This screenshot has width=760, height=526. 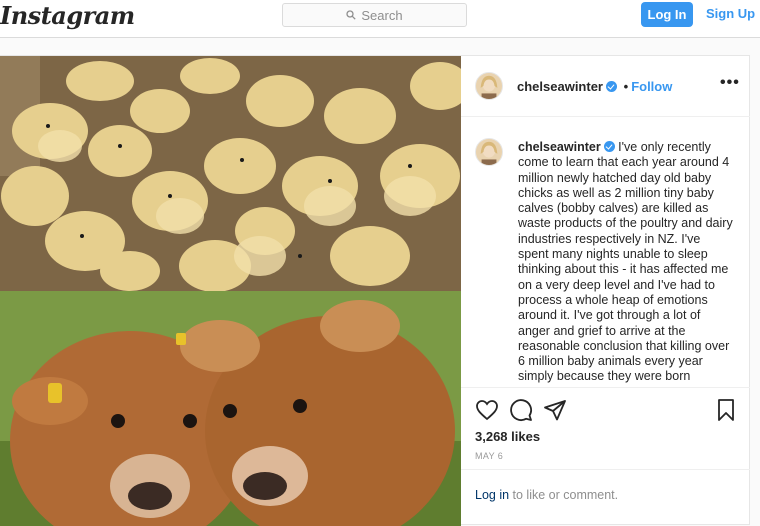 I want to click on bookmark-icon, so click(x=726, y=410).